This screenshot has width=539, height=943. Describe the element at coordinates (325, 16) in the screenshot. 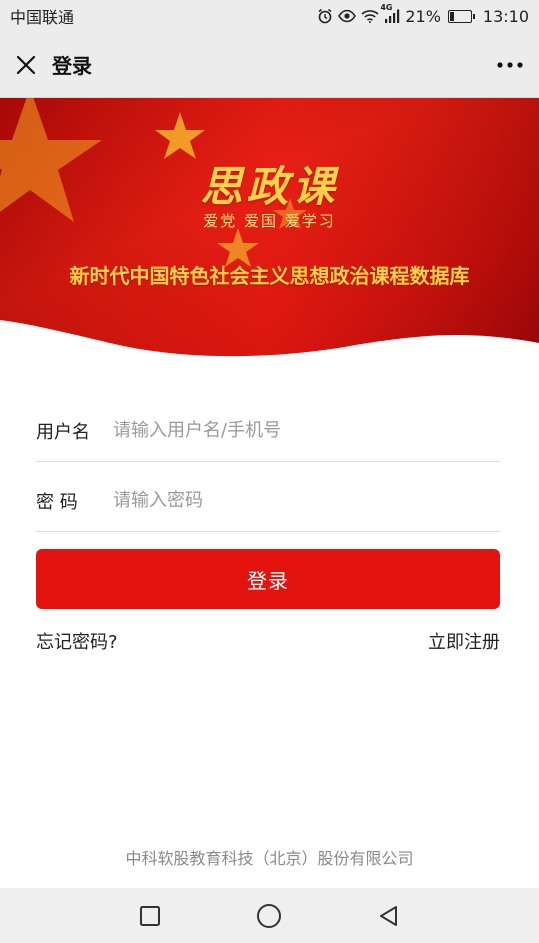

I see `alarm-icon` at that location.